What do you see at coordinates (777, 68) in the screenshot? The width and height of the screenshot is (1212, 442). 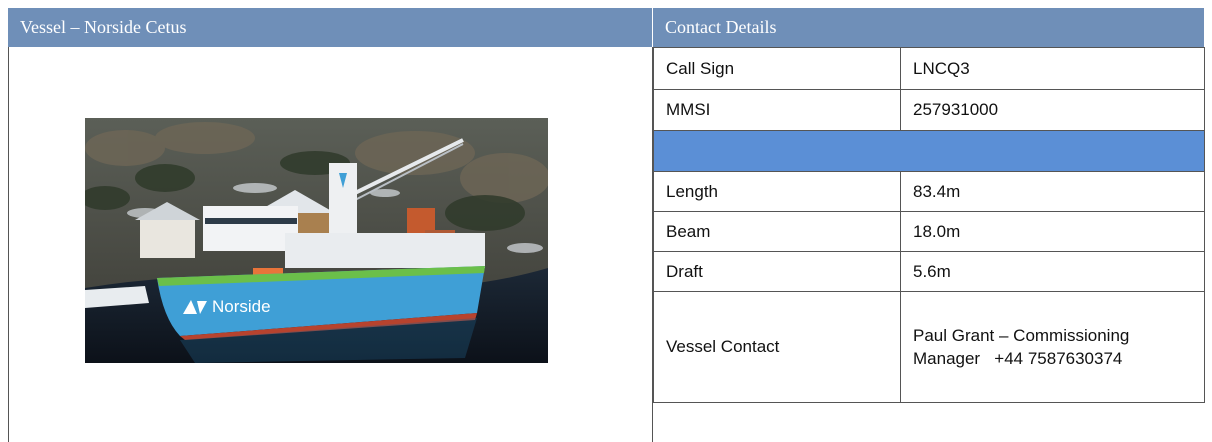 I see `call-sign-label: Call Sign` at bounding box center [777, 68].